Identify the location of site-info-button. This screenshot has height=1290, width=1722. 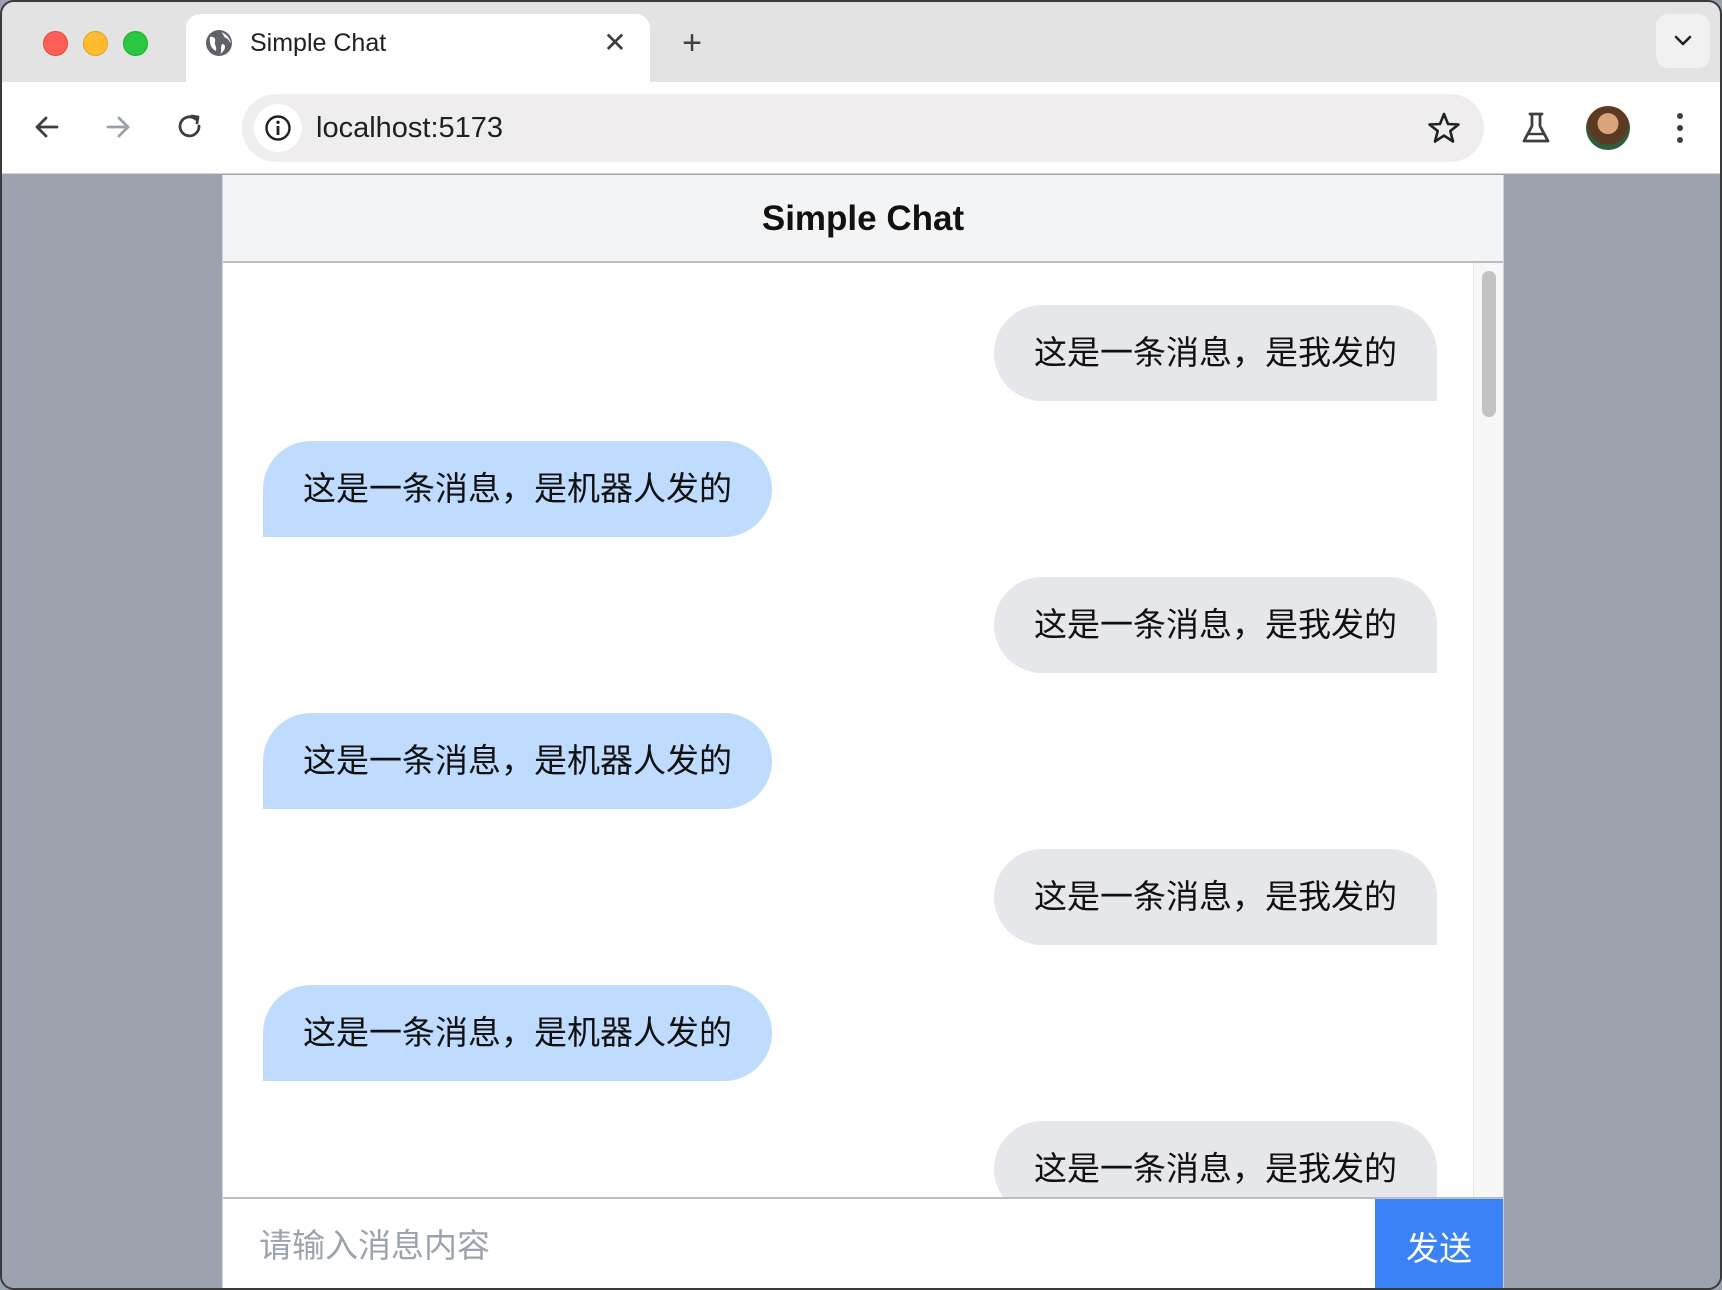
(278, 128).